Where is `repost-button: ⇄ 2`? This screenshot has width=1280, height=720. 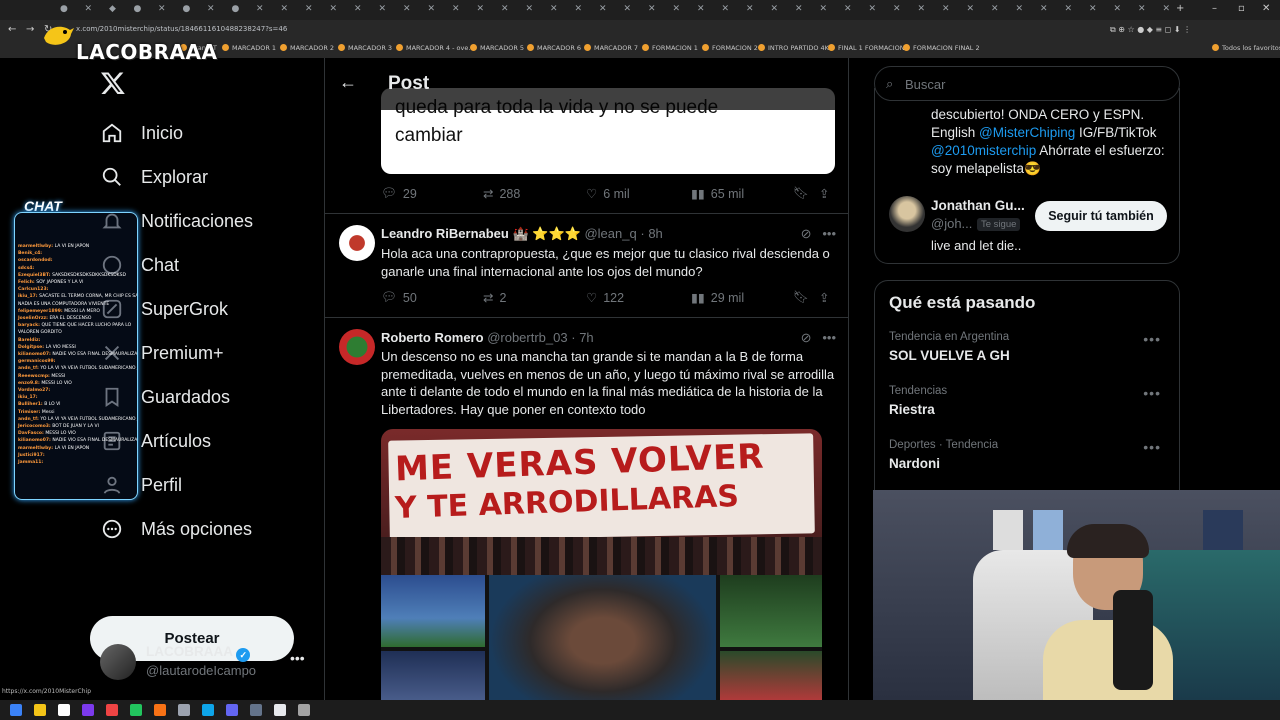 repost-button: ⇄ 2 is located at coordinates (494, 298).